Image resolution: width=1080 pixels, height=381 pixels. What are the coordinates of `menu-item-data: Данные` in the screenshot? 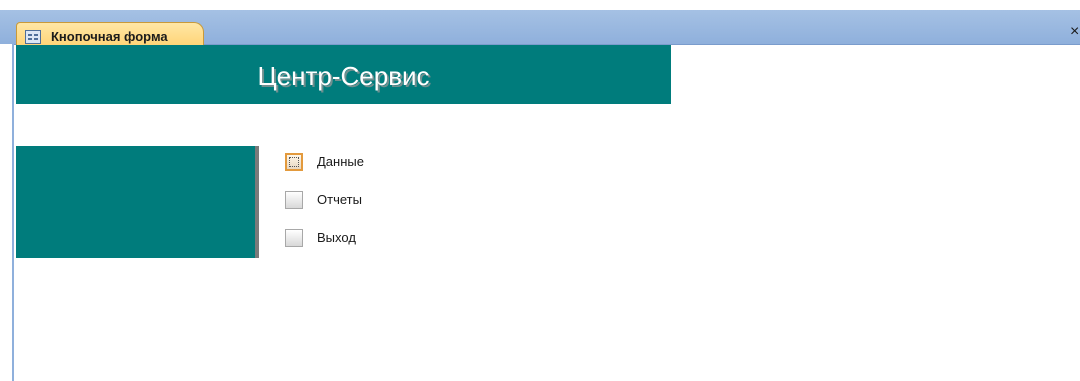 It's located at (345, 163).